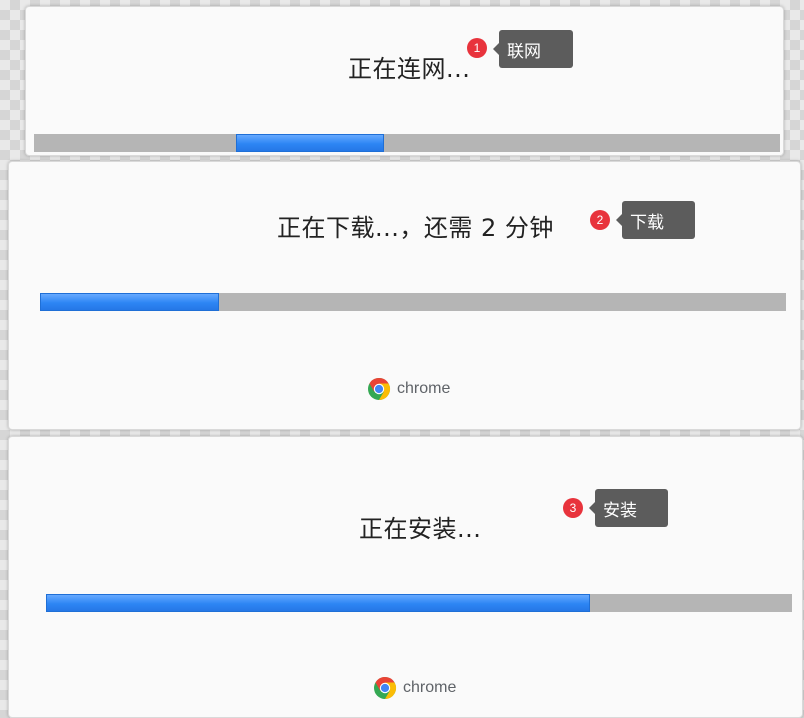  What do you see at coordinates (628, 508) in the screenshot?
I see `step-tag-install: 安装` at bounding box center [628, 508].